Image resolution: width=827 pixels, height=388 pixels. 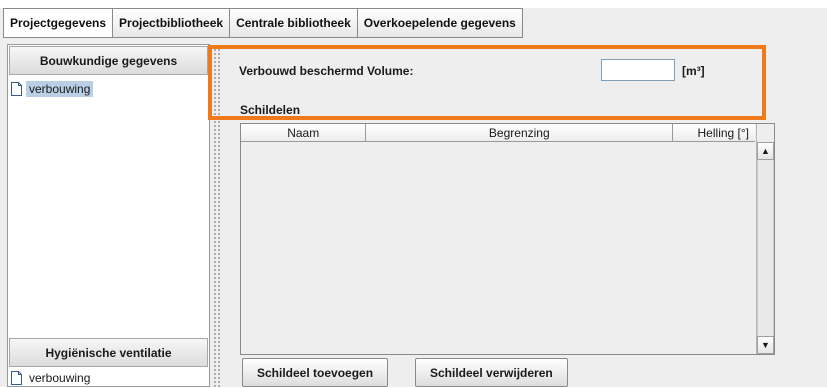 I want to click on column-header-naam: Naam, so click(x=304, y=133).